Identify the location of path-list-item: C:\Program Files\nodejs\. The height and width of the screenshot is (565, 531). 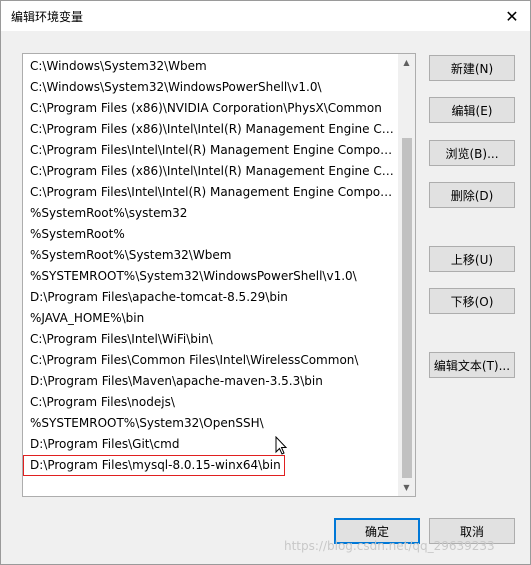
(210, 402).